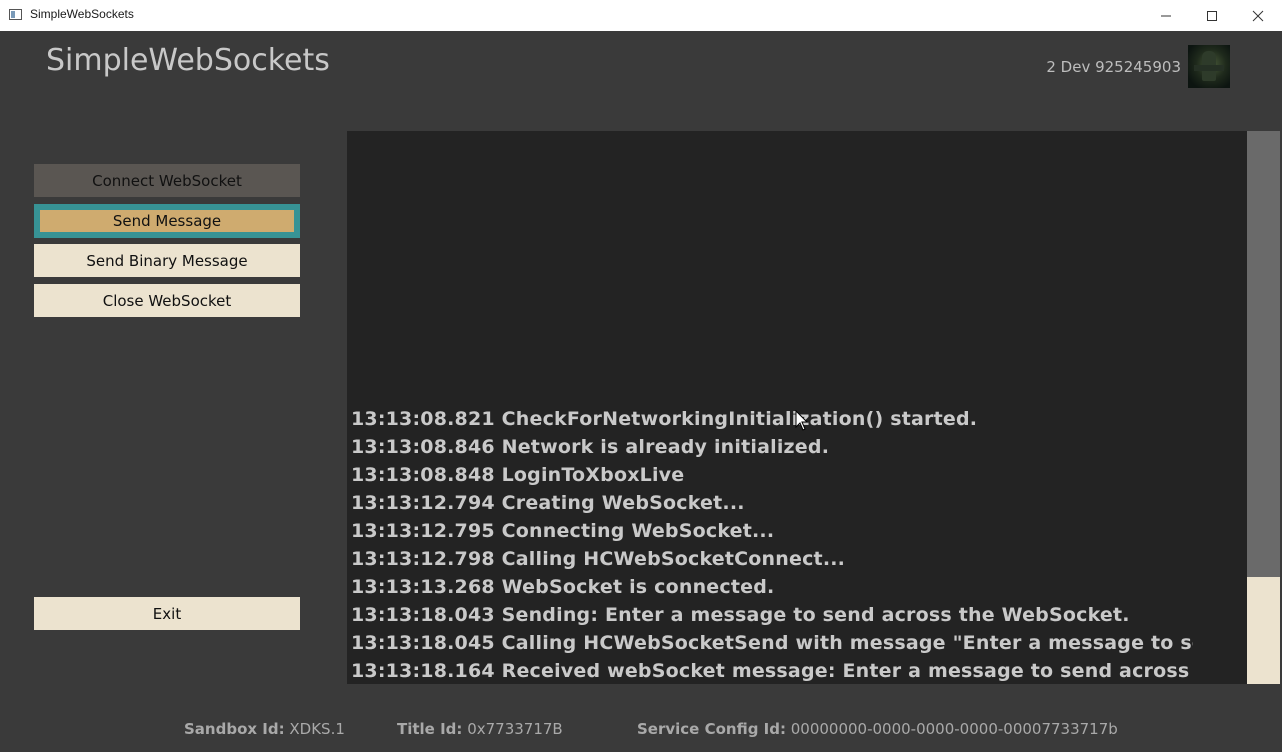 The height and width of the screenshot is (752, 1282). Describe the element at coordinates (641, 81) in the screenshot. I see `app-header: SimpleWebSockets 2 Dev 925245903` at that location.